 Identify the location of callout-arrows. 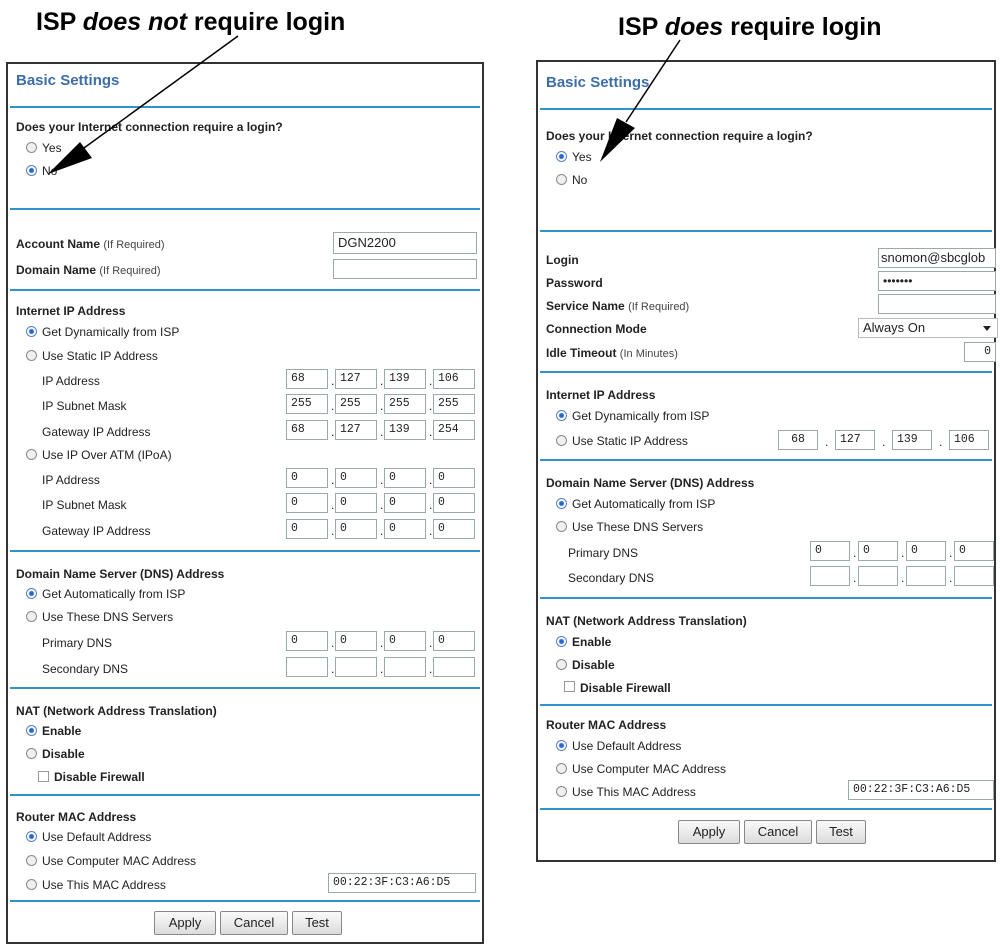
(364, 104).